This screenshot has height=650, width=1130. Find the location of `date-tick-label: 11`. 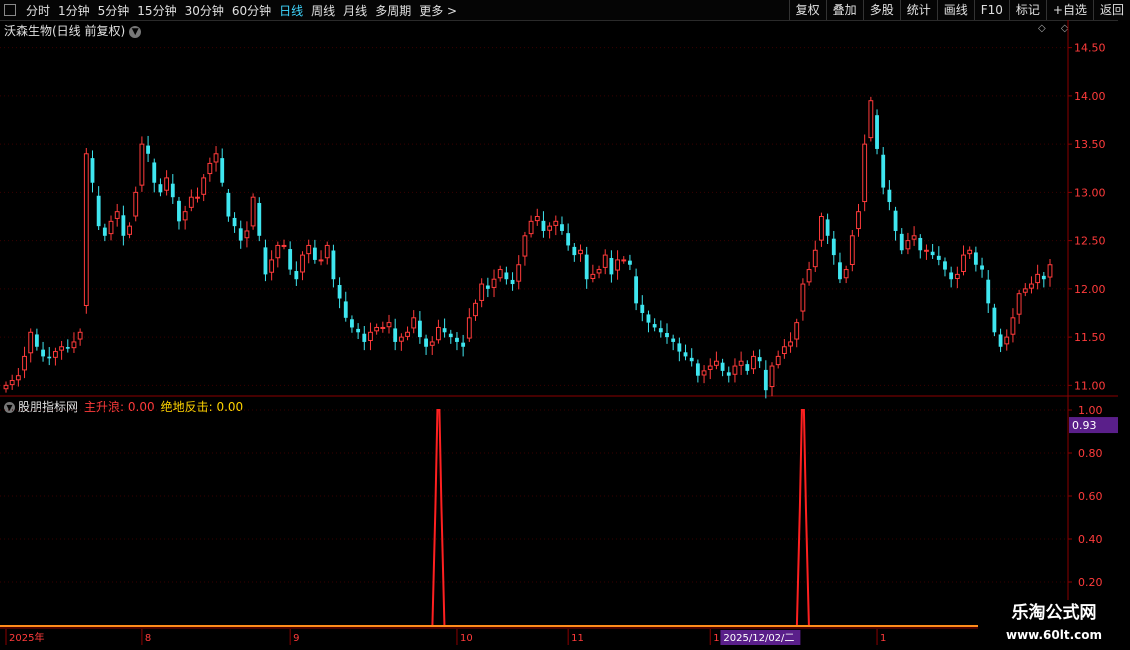

date-tick-label: 11 is located at coordinates (577, 638).